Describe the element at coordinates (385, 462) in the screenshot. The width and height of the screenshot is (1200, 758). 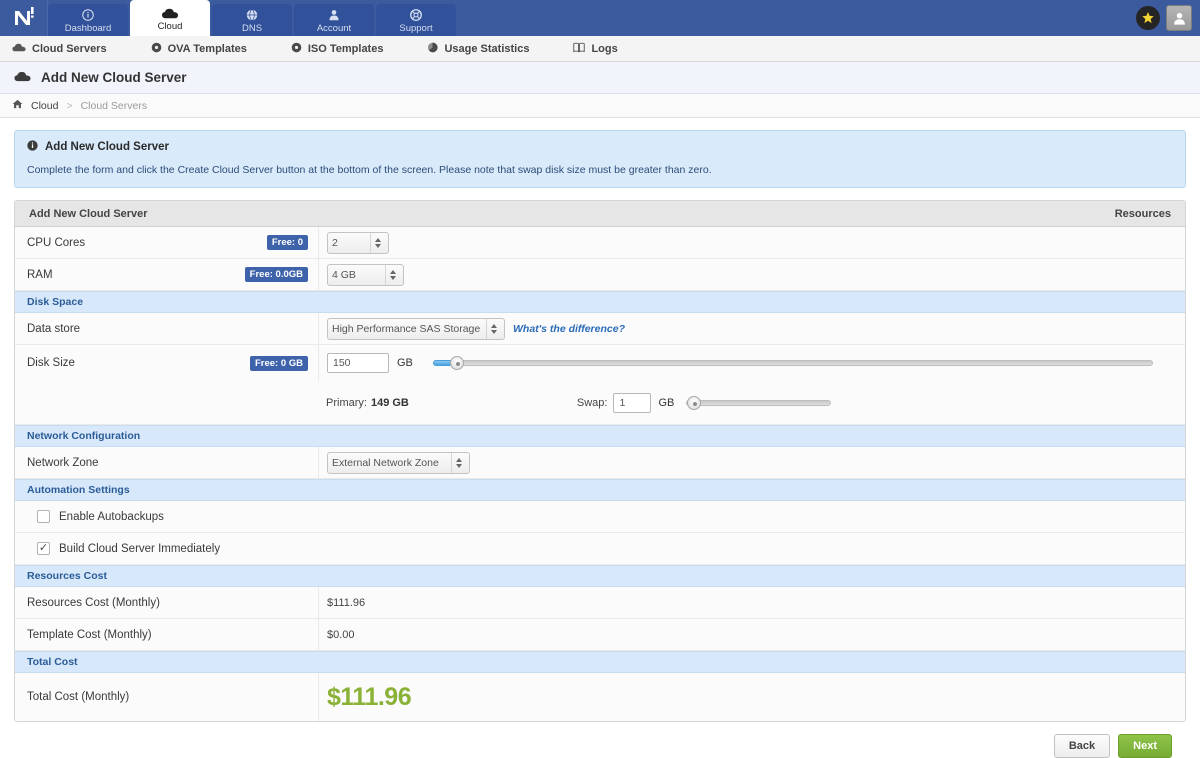
I see `network-zone-value: External Network Zone` at that location.